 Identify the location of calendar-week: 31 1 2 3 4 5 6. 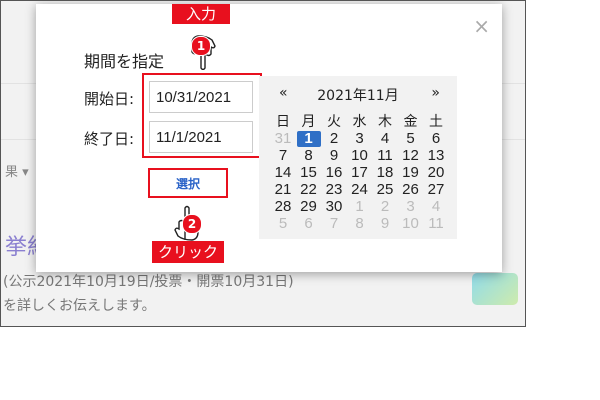
(361, 139).